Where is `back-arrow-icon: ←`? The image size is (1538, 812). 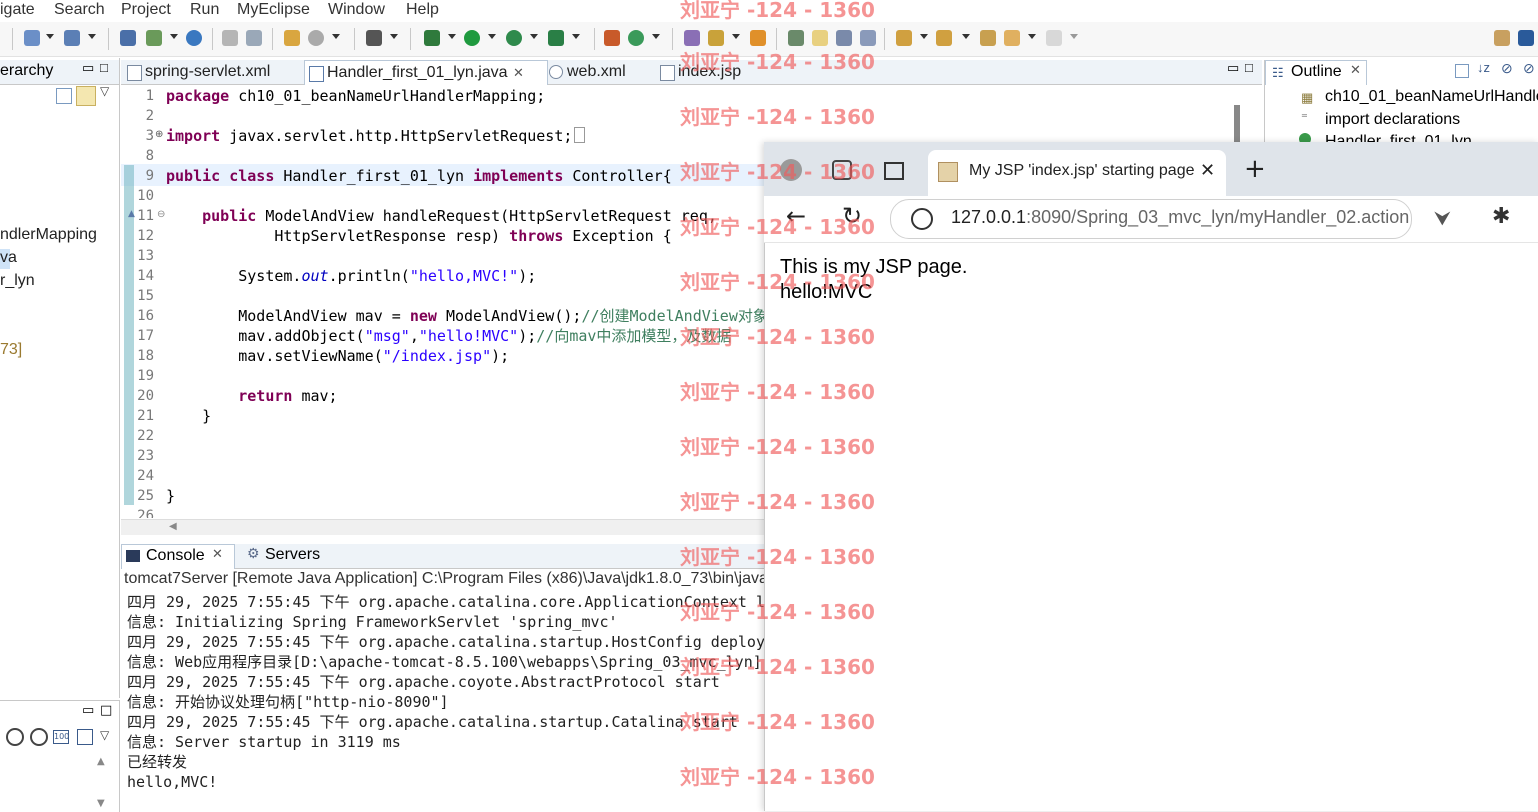
back-arrow-icon: ← is located at coordinates (796, 216).